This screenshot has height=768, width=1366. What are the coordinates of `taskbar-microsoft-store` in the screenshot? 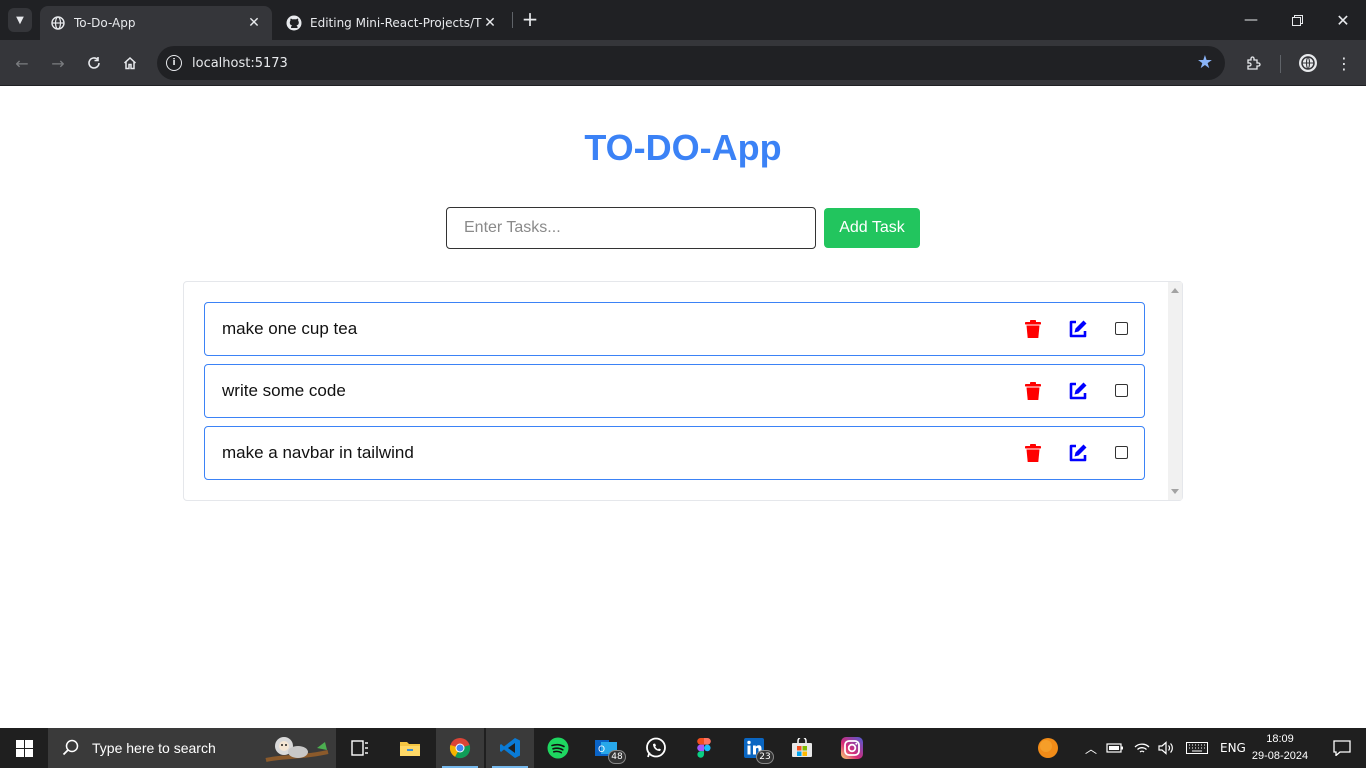 It's located at (802, 748).